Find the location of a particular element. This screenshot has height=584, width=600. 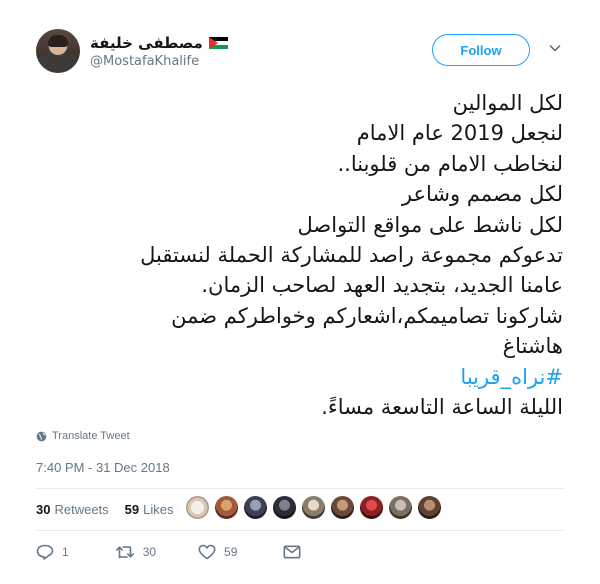

tweet-line: هاشتاغ is located at coordinates (532, 346).